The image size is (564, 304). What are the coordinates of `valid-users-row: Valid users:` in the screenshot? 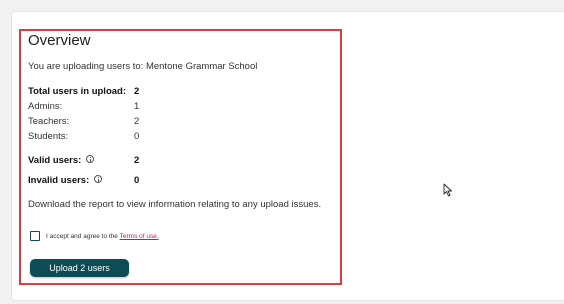 It's located at (61, 160).